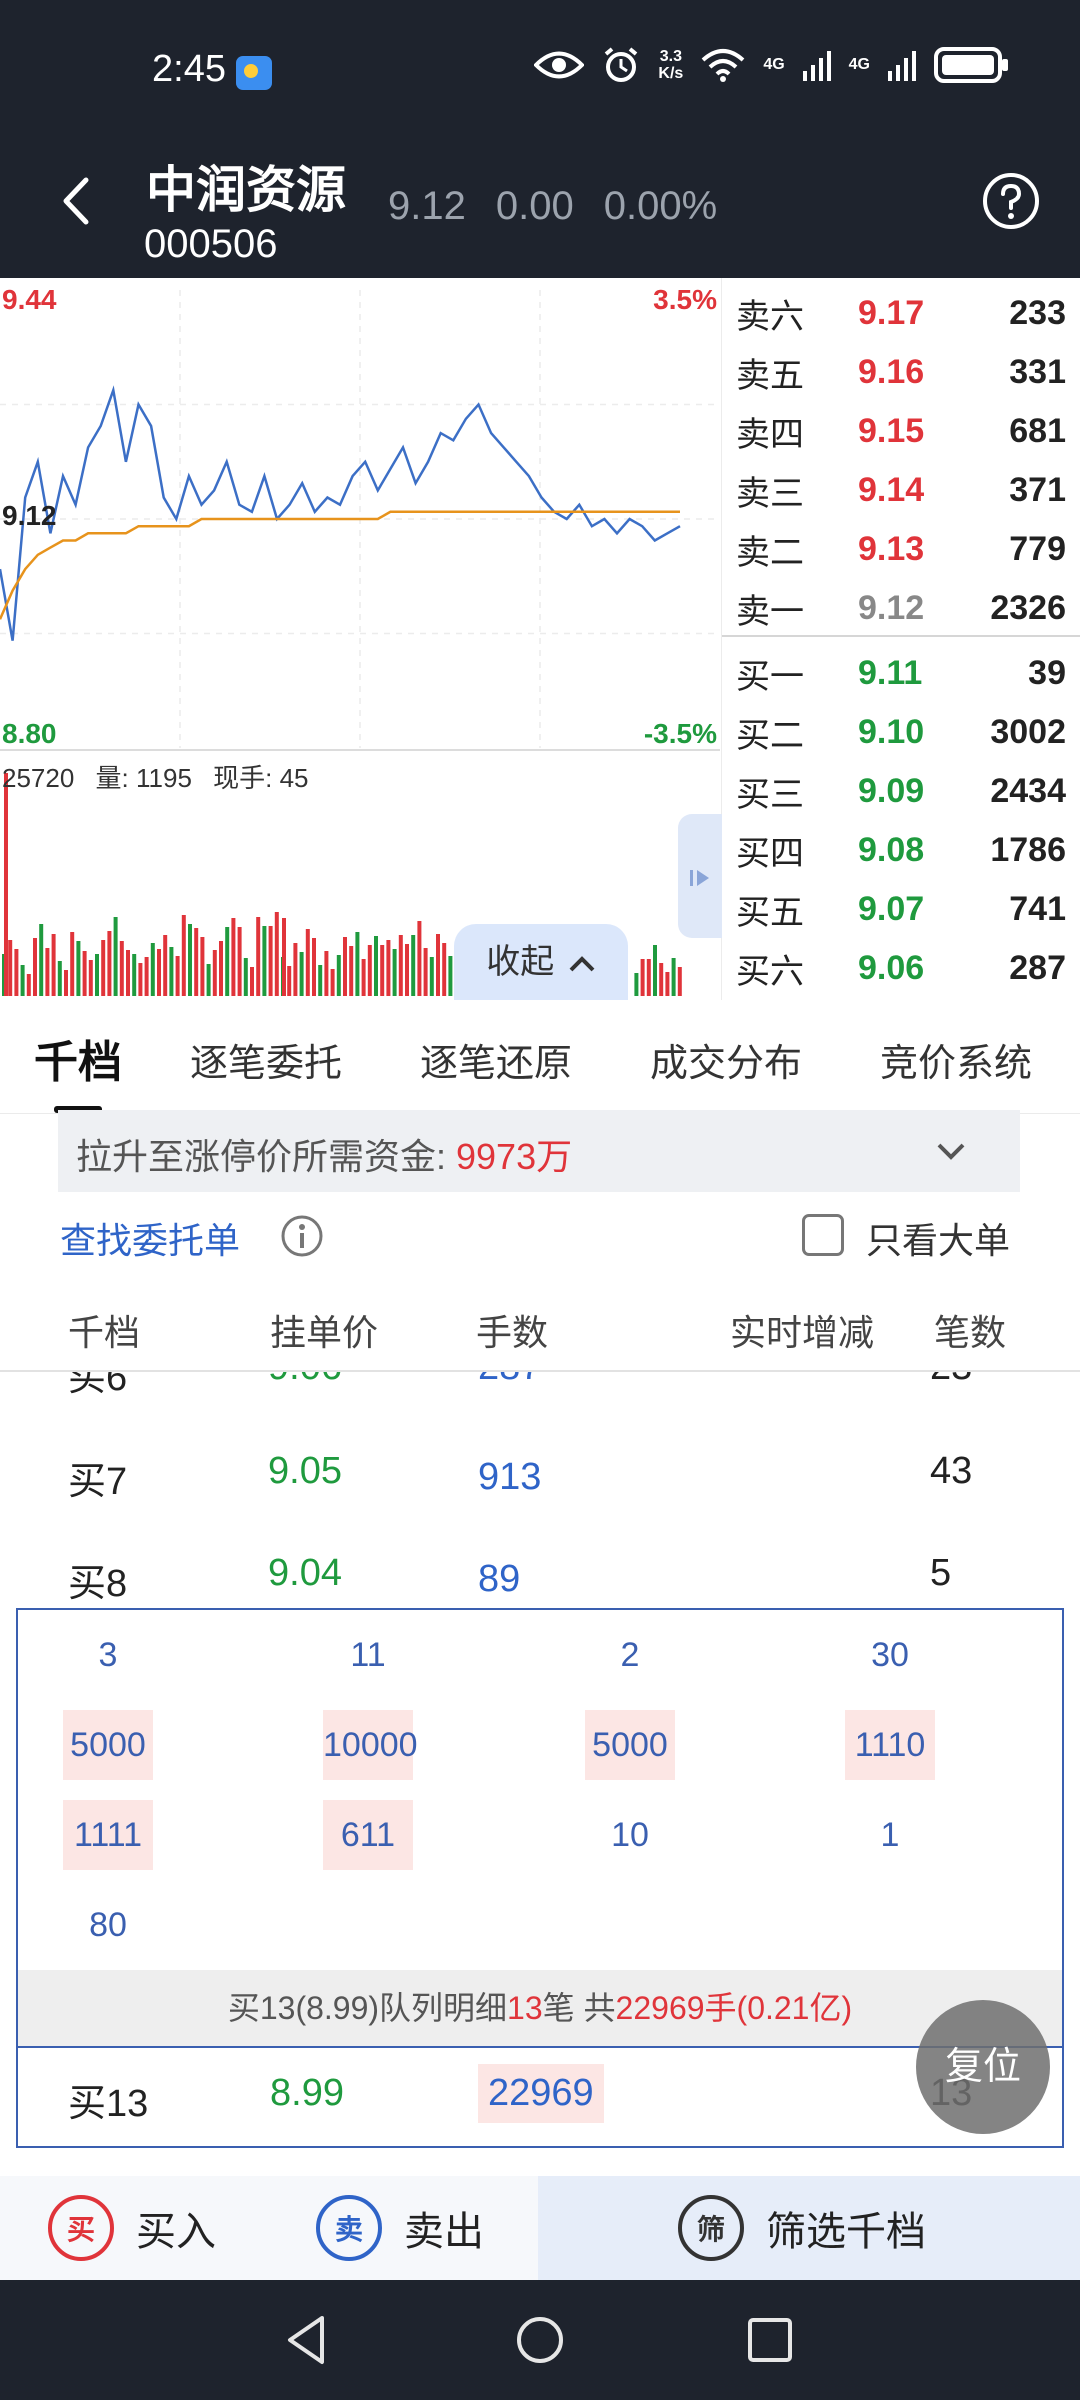 This screenshot has height=2400, width=1080. I want to click on ask-level-row: 卖四 9.15 681, so click(901, 431).